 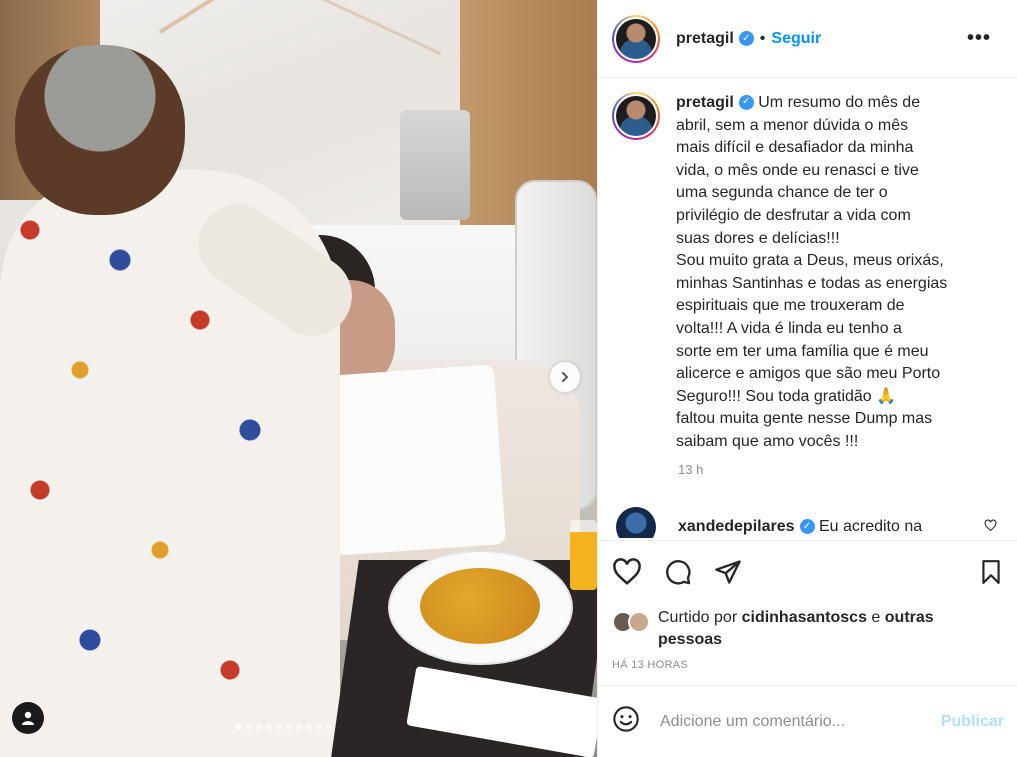 What do you see at coordinates (284, 727) in the screenshot?
I see `carousel-dots` at bounding box center [284, 727].